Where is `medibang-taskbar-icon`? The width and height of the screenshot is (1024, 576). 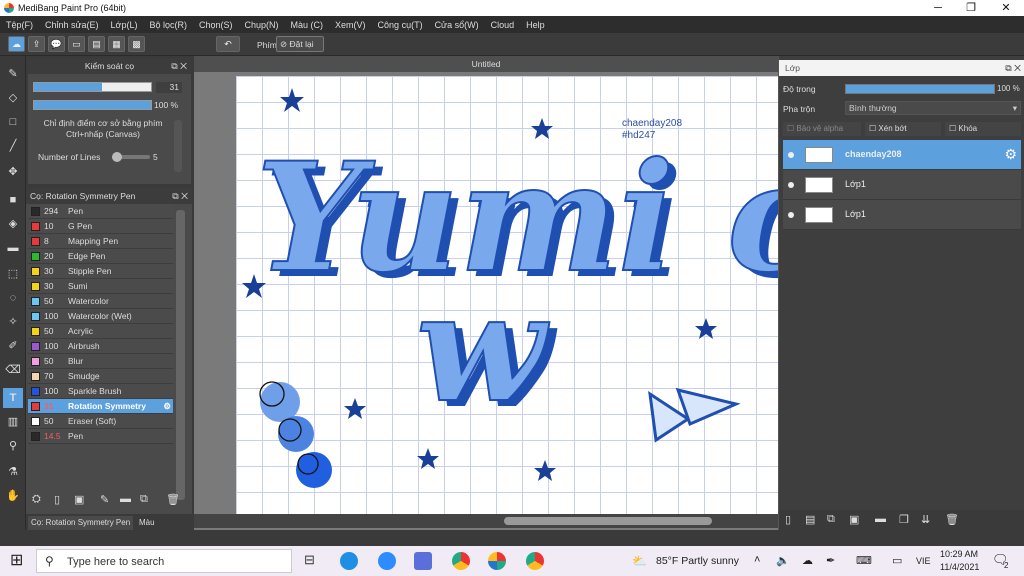
medibang-taskbar-icon is located at coordinates (423, 561).